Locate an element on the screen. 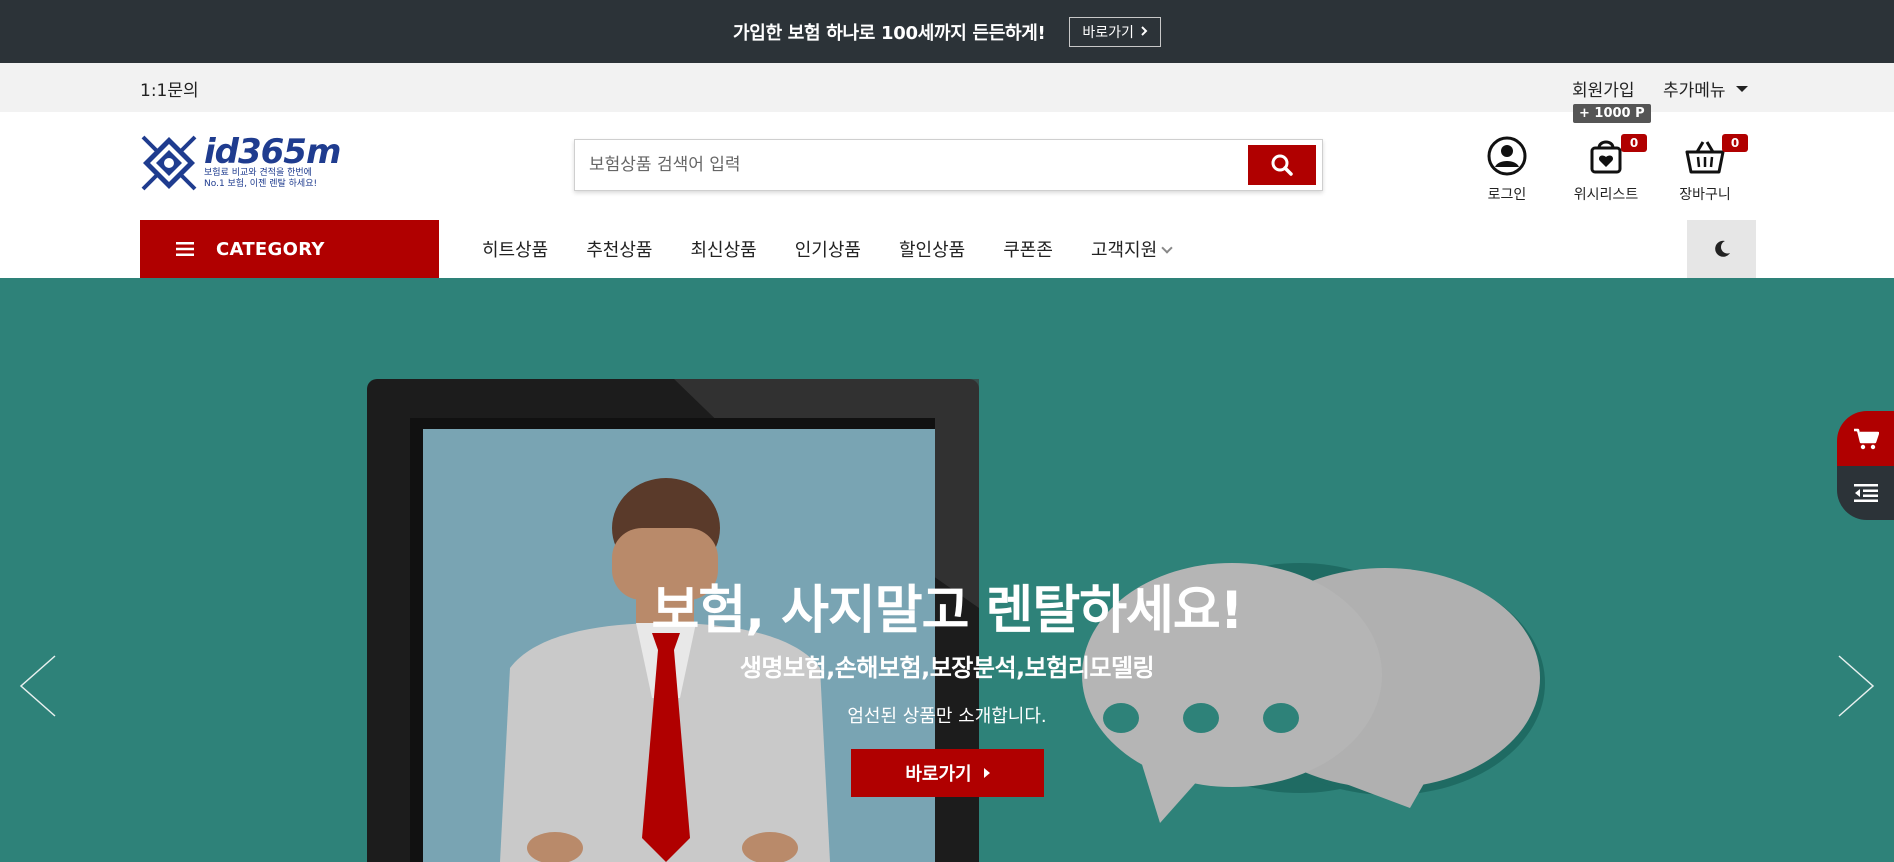 This screenshot has width=1894, height=862. logo-wordmark: id365m is located at coordinates (272, 152).